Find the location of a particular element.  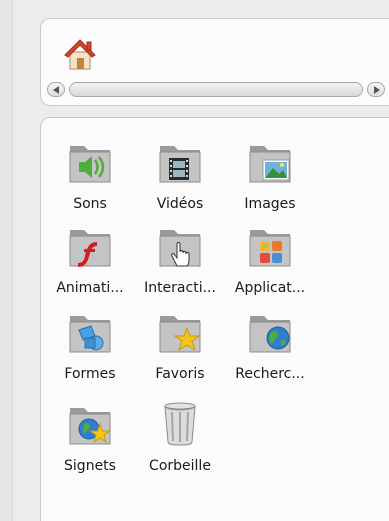

item-label: Favoris is located at coordinates (180, 374).